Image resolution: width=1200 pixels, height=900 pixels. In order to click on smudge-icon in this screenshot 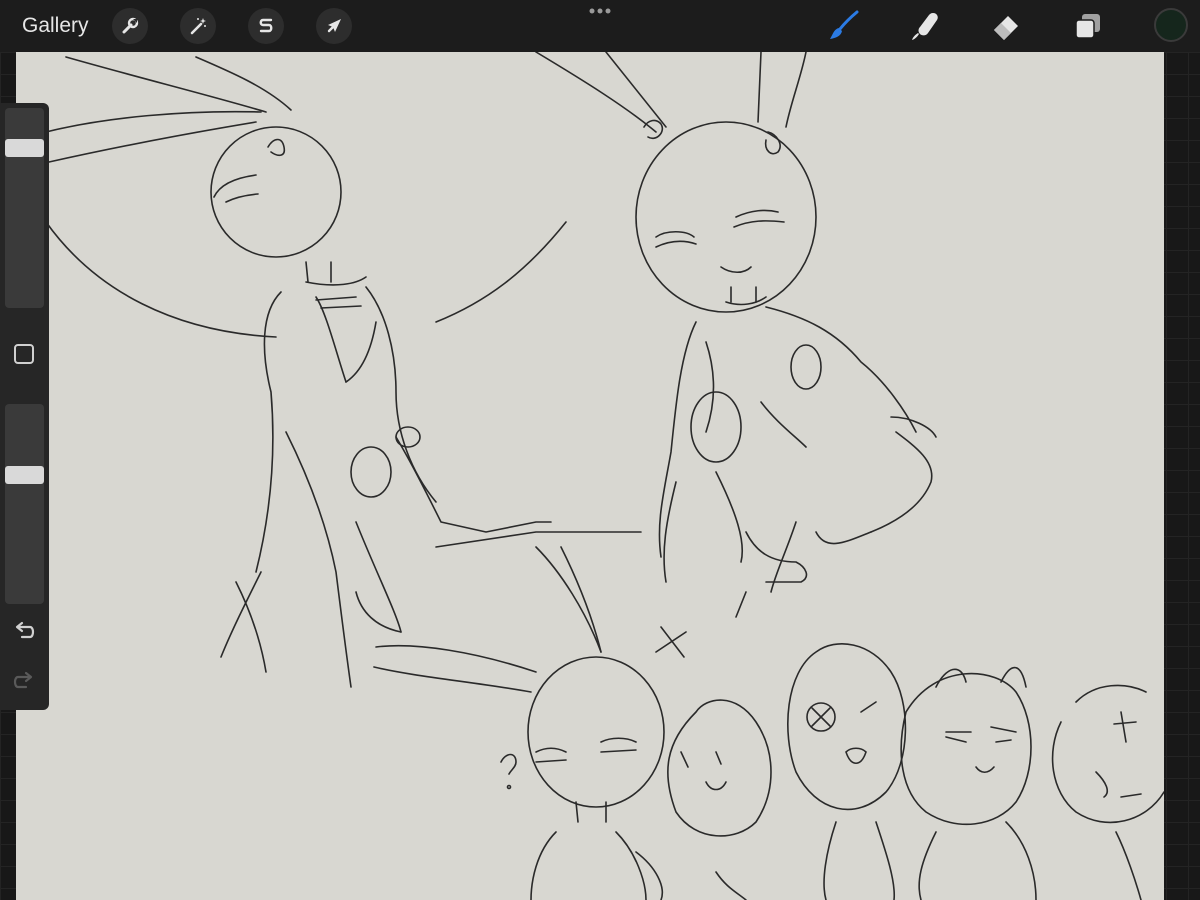, I will do `click(925, 26)`.